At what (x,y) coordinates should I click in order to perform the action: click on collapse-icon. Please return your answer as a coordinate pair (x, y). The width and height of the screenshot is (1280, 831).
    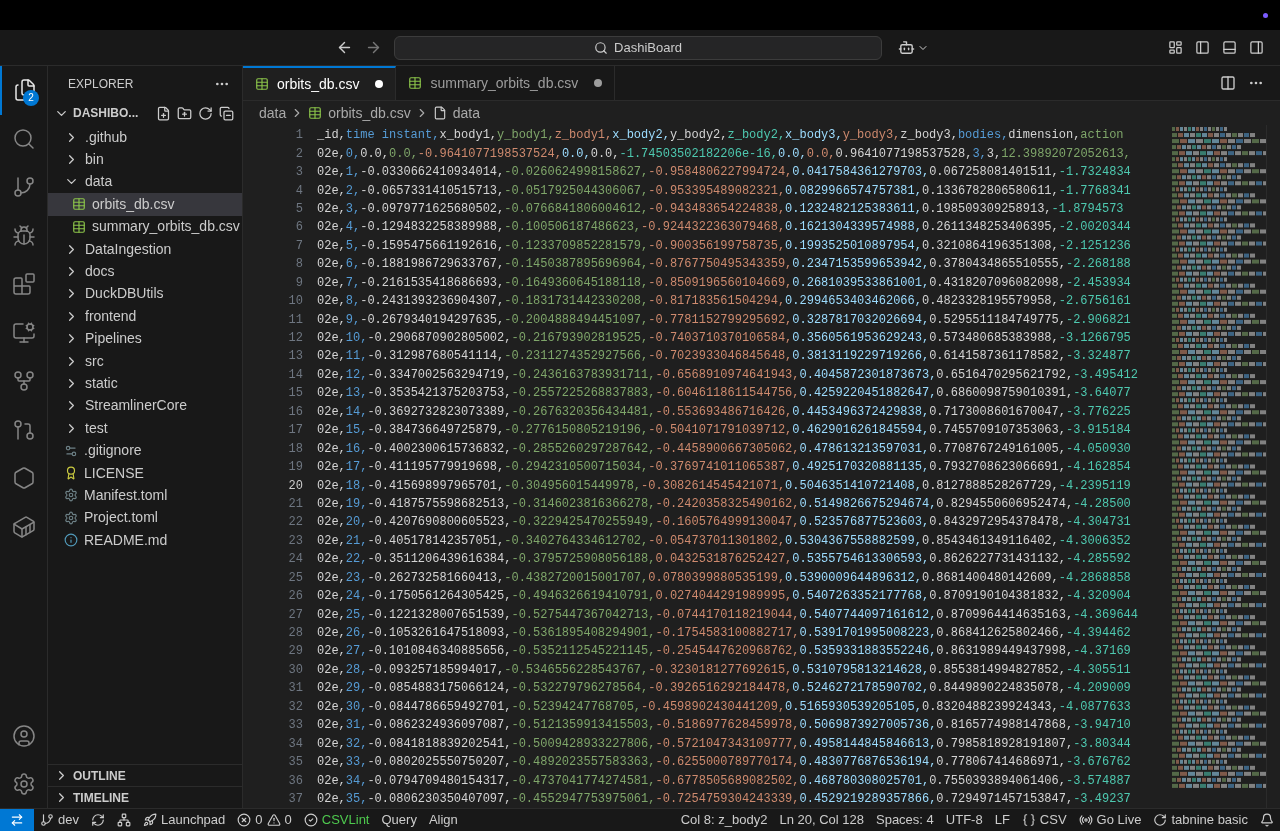
    Looking at the image, I should click on (226, 113).